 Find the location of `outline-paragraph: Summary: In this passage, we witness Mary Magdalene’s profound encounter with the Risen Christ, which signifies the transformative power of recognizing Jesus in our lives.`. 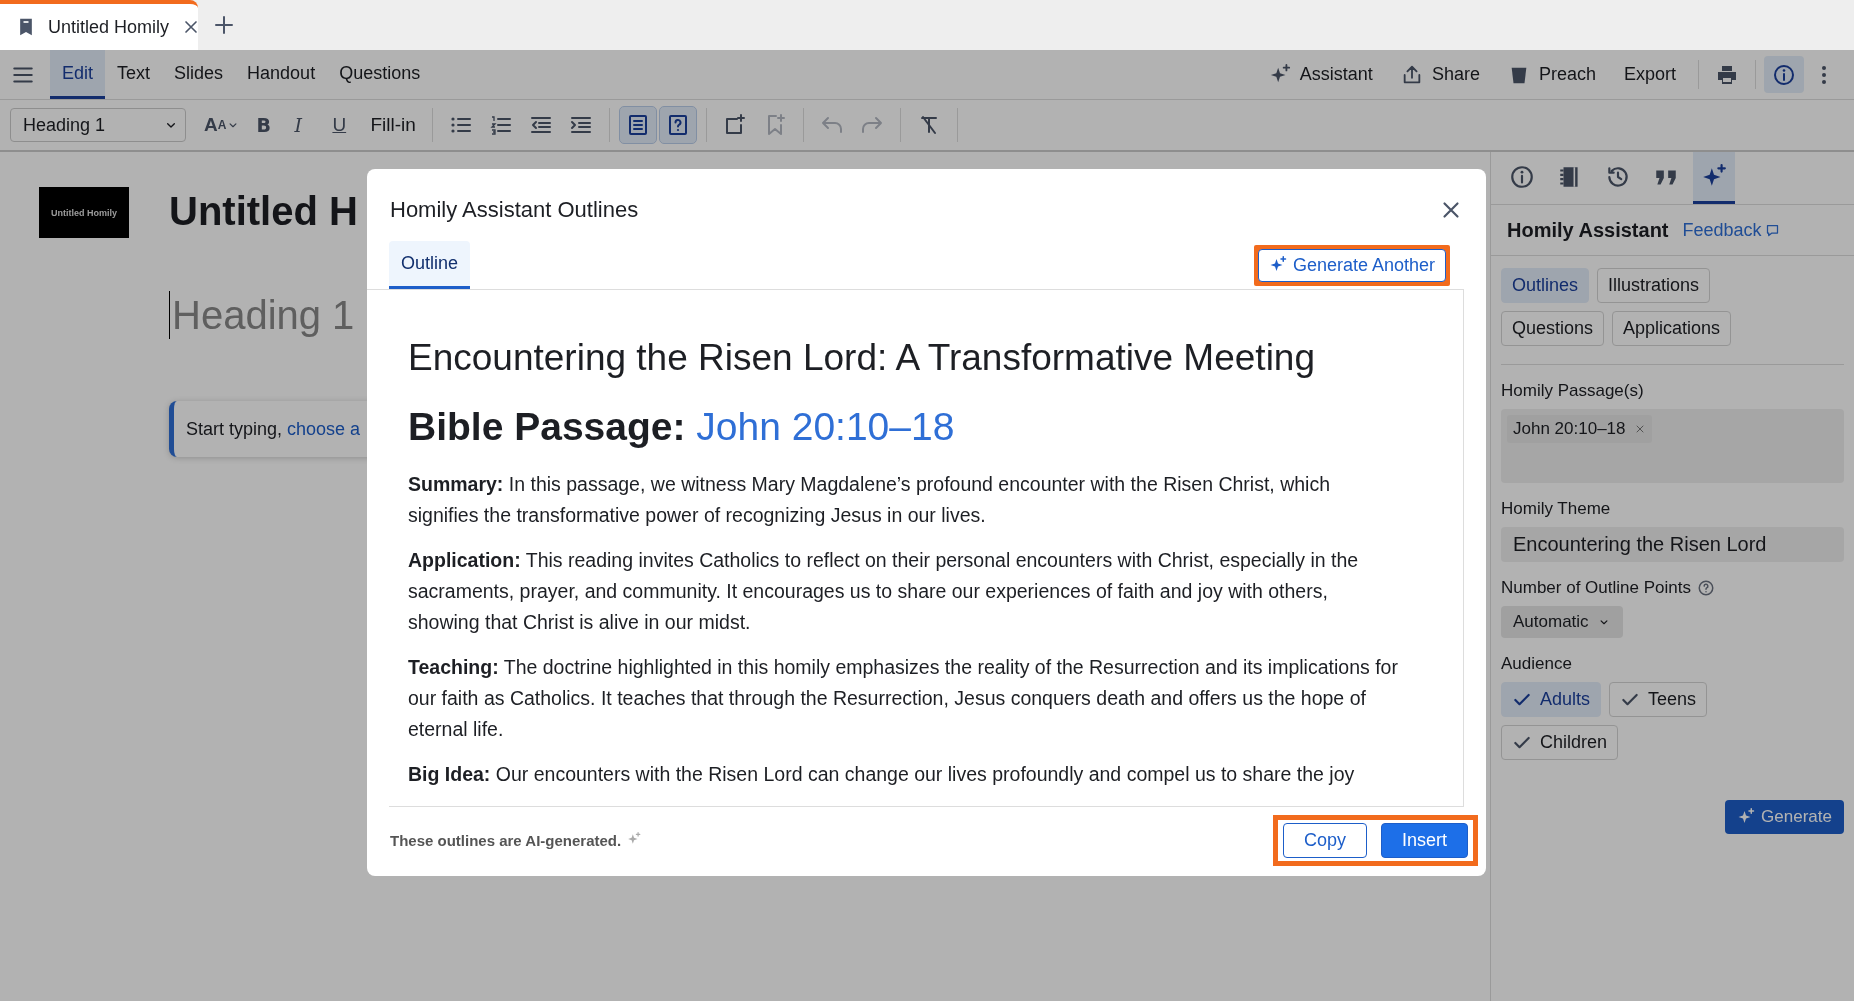

outline-paragraph: Summary: In this passage, we witness Mary Magdalene’s profound encounter with the Risen Christ, which signifies the transformative power of recognizing Jesus in our lives. is located at coordinates (870, 500).